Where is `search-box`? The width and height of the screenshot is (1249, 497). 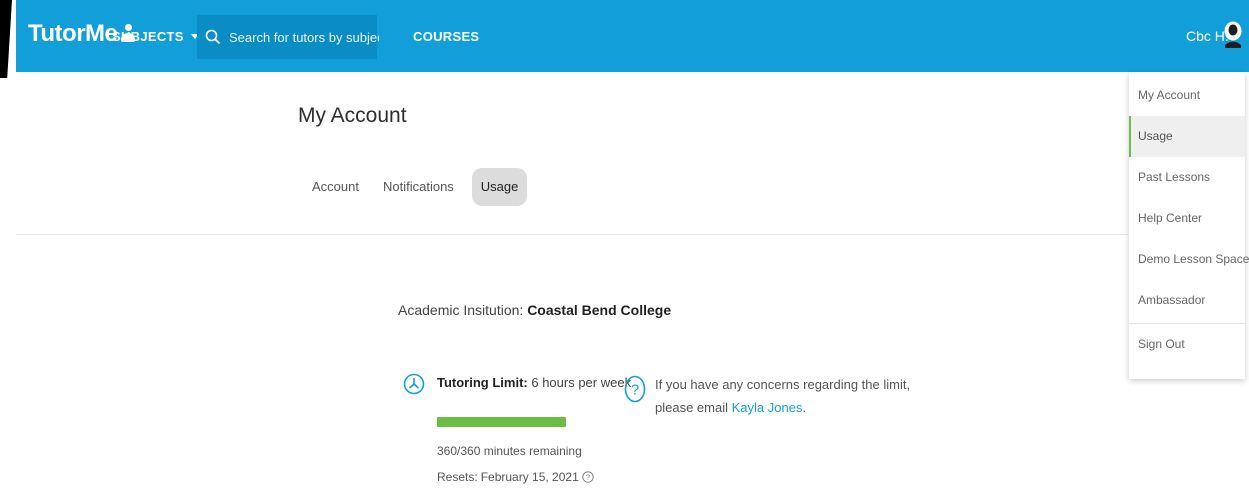 search-box is located at coordinates (288, 37).